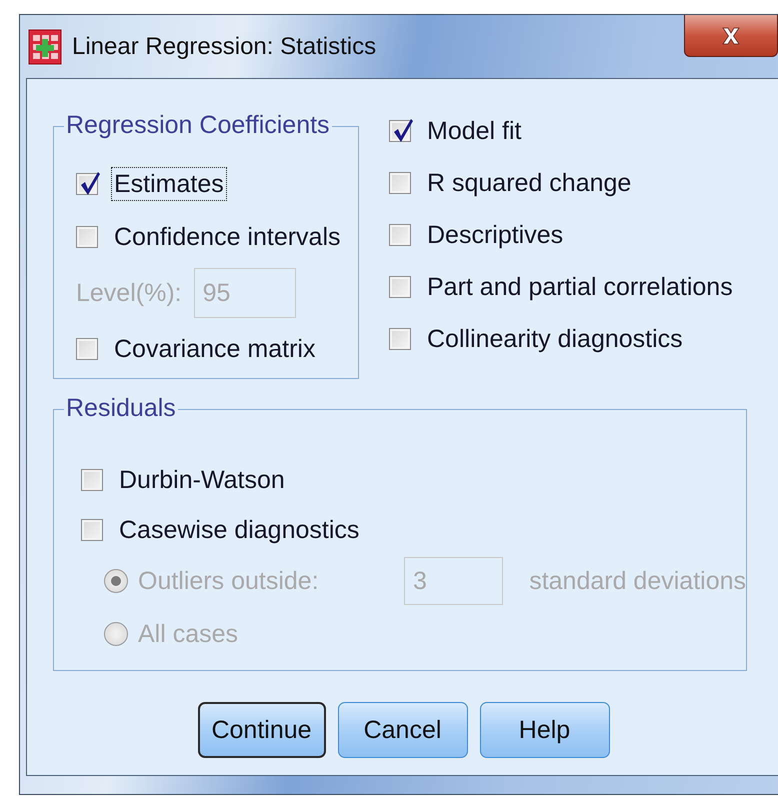  I want to click on close-icon, so click(731, 35).